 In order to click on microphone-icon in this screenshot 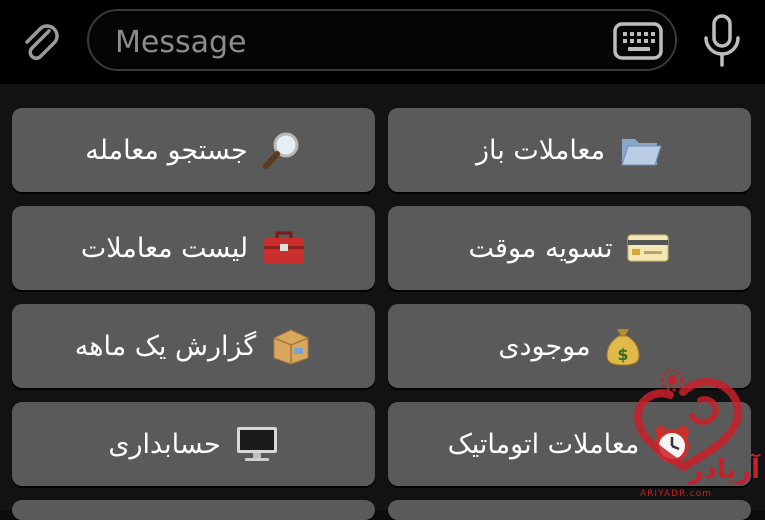, I will do `click(722, 40)`.